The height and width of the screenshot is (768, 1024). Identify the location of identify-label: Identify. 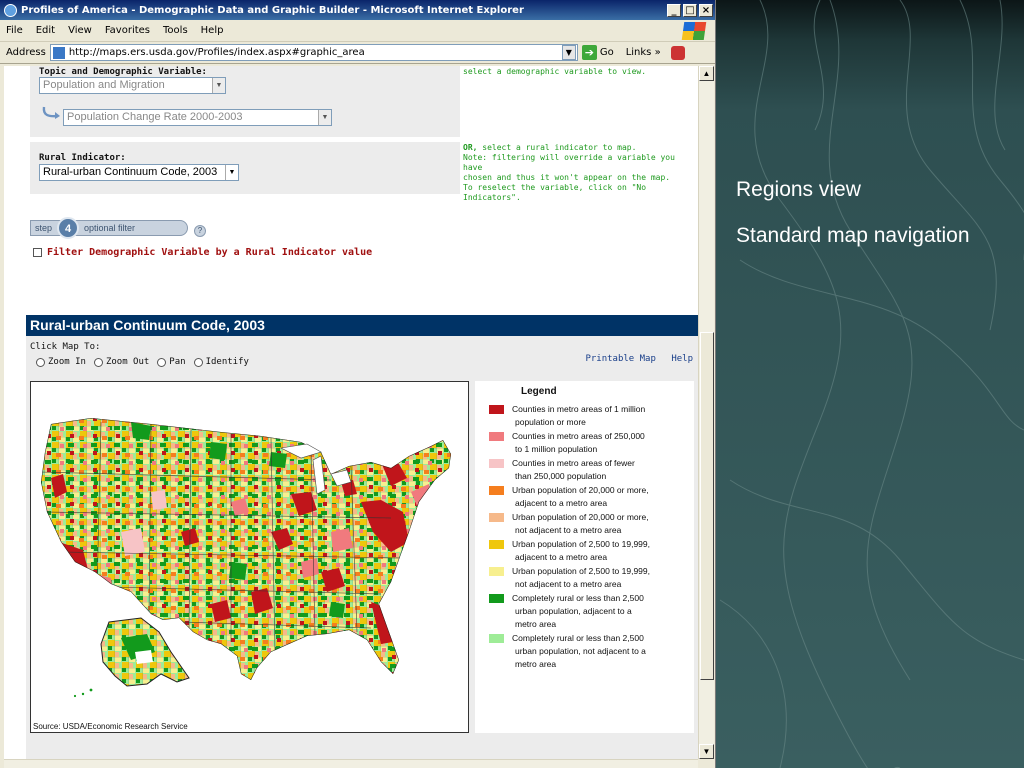
(227, 362).